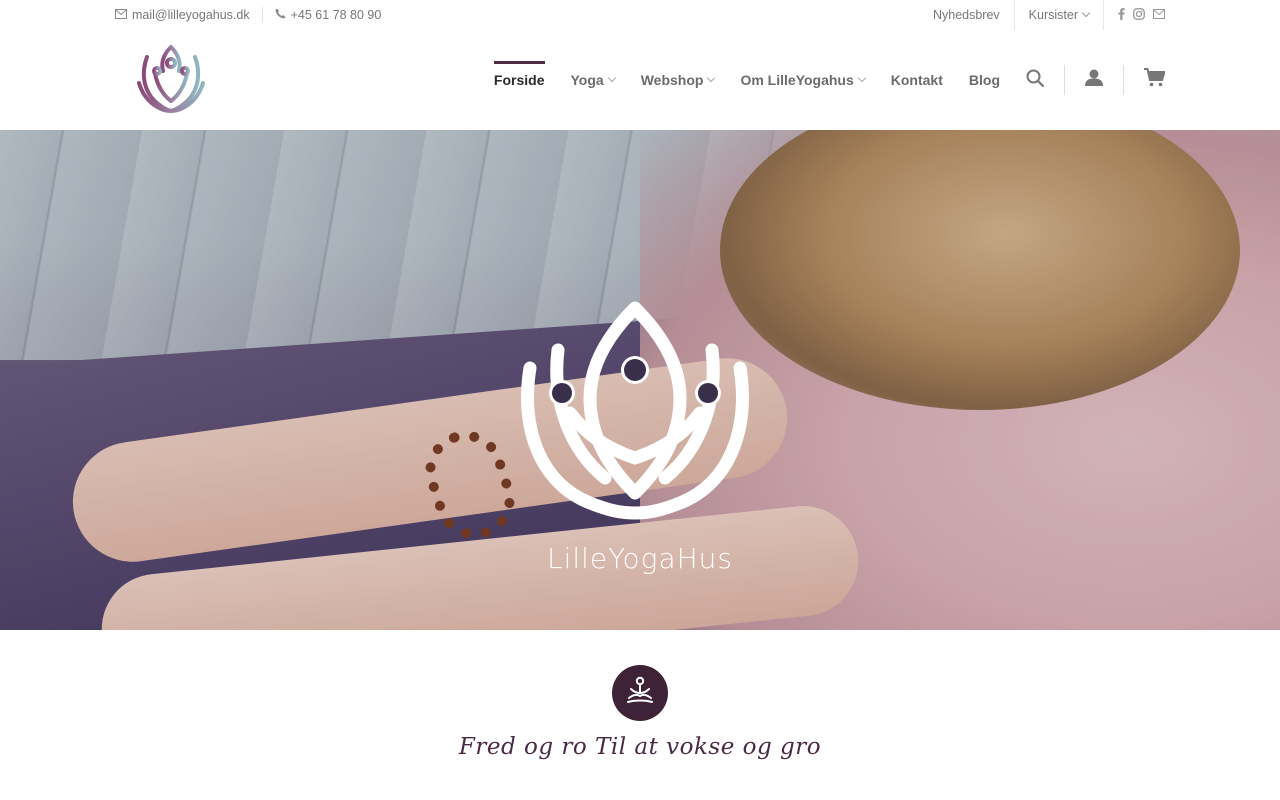 This screenshot has width=1280, height=800. I want to click on top-links: Nyhedsbrev Kursister, so click(1042, 15).